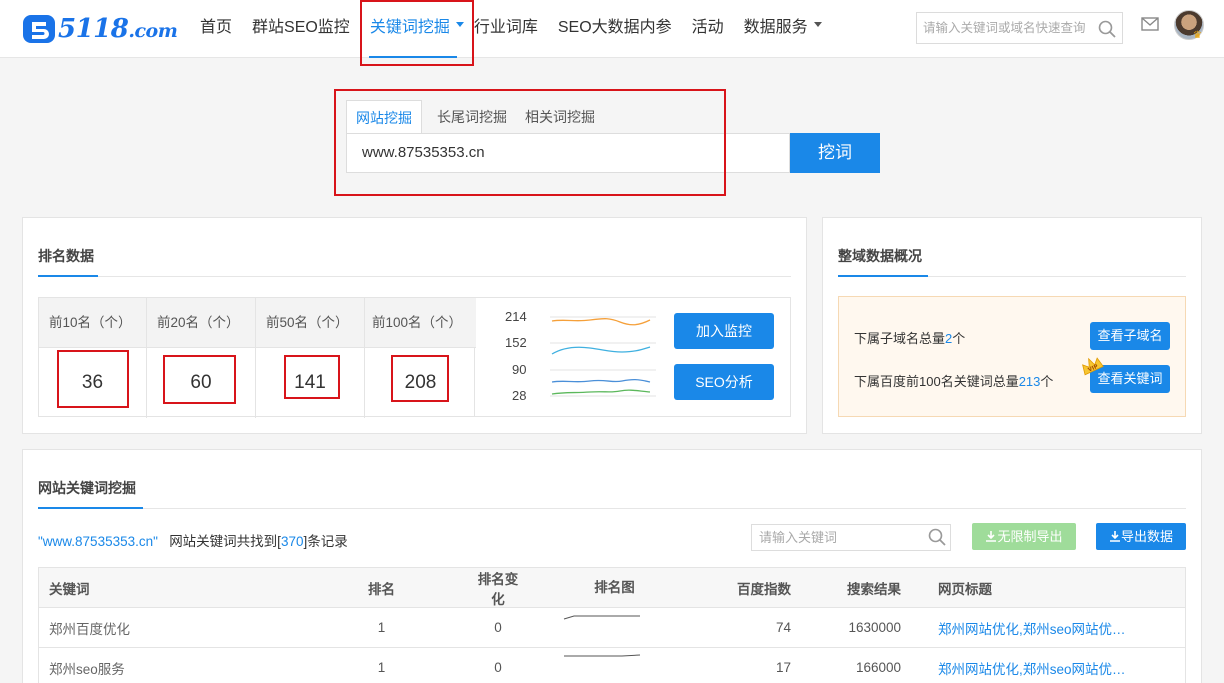  I want to click on col-rank-chart: 排名图, so click(614, 587).